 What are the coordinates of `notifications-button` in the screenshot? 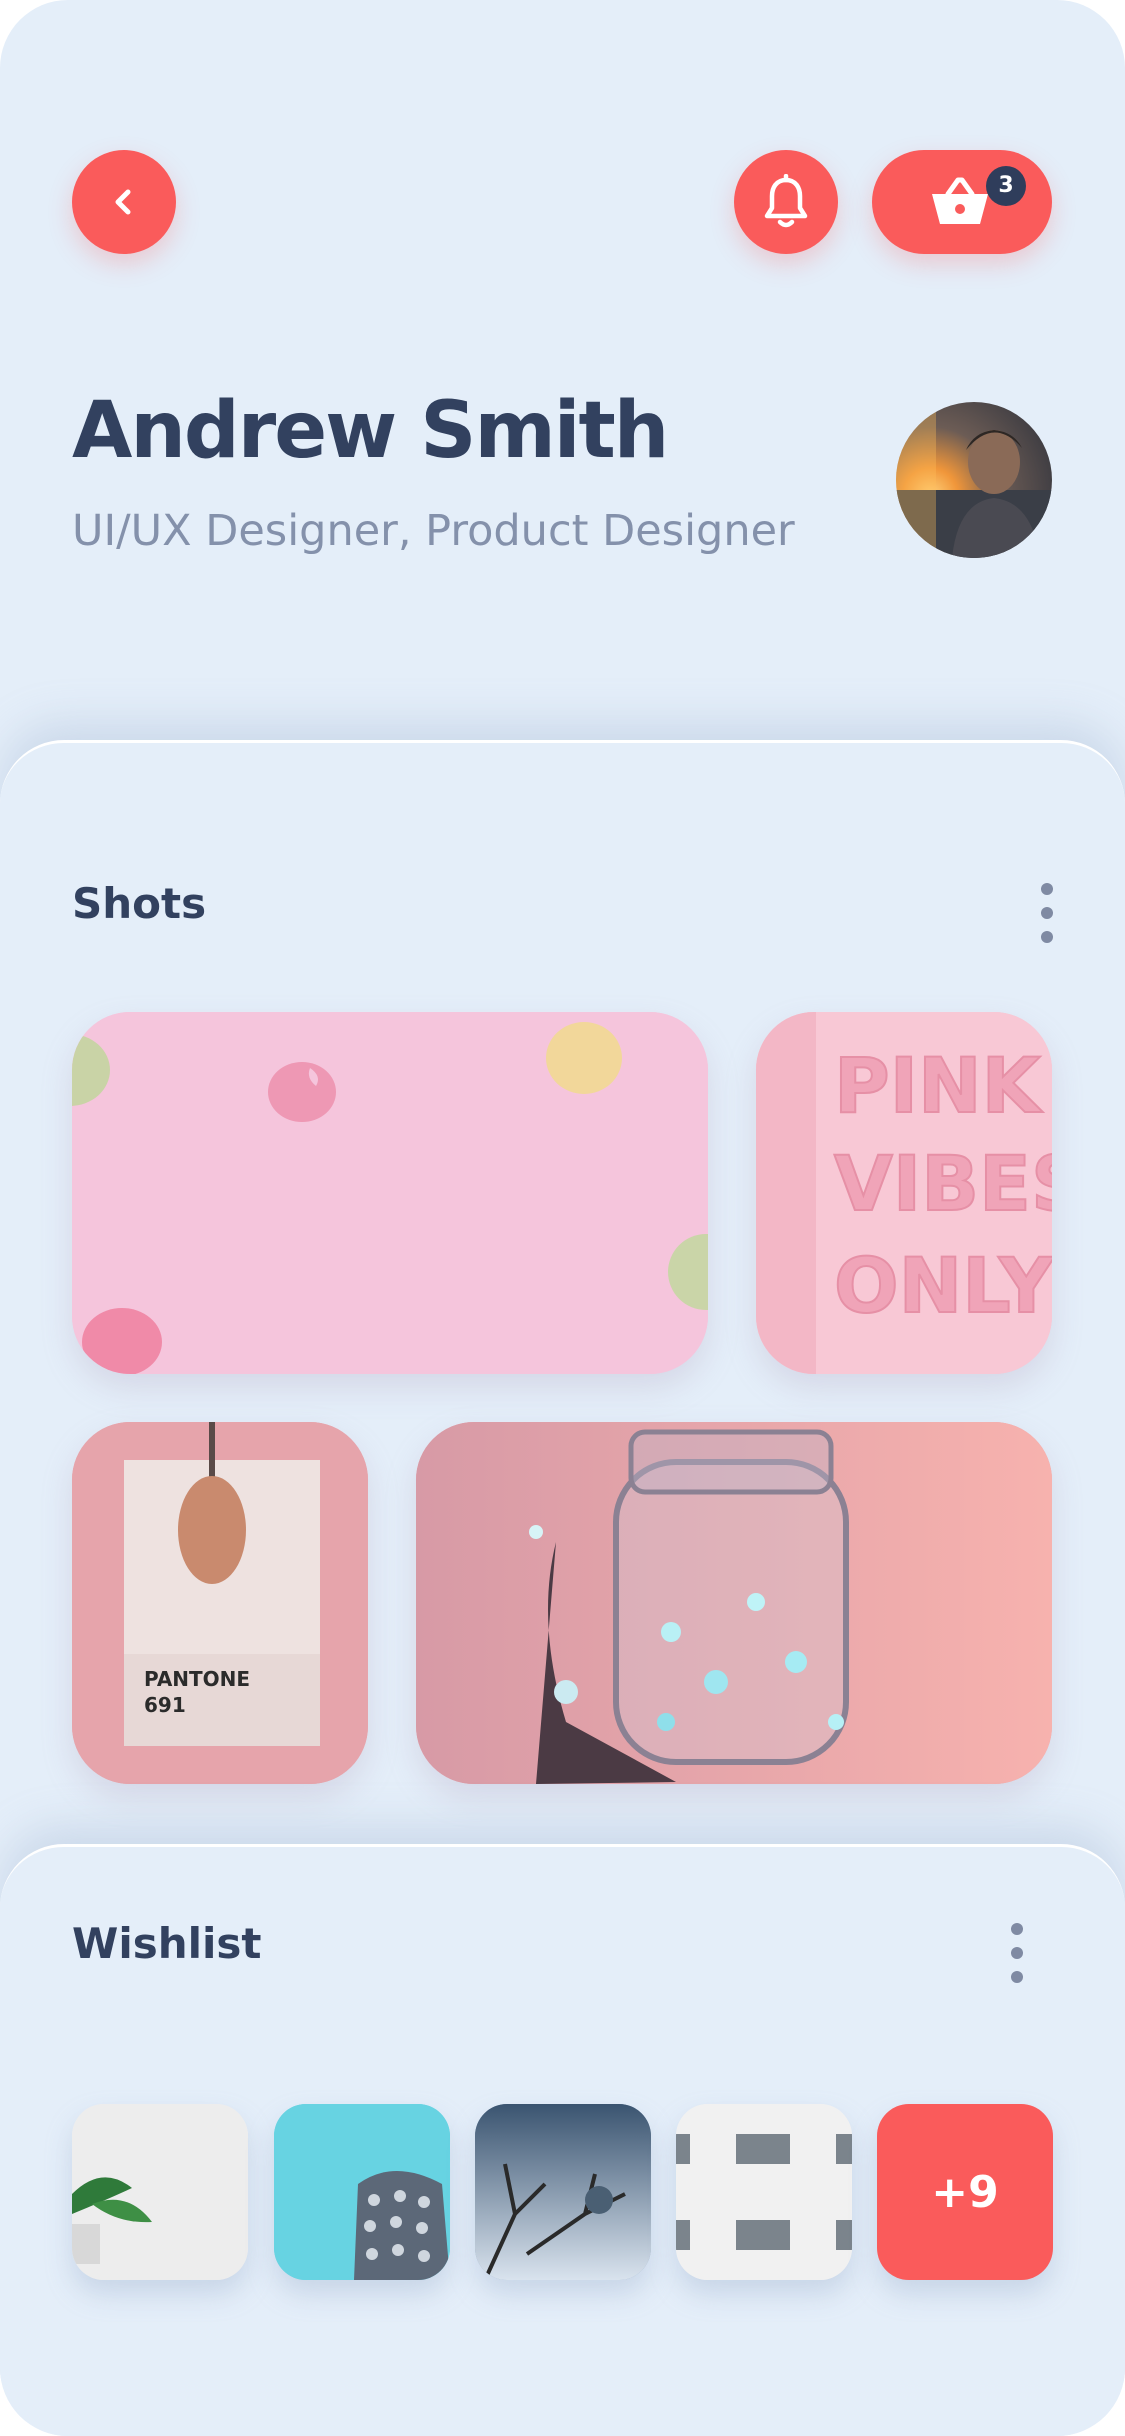 It's located at (786, 202).